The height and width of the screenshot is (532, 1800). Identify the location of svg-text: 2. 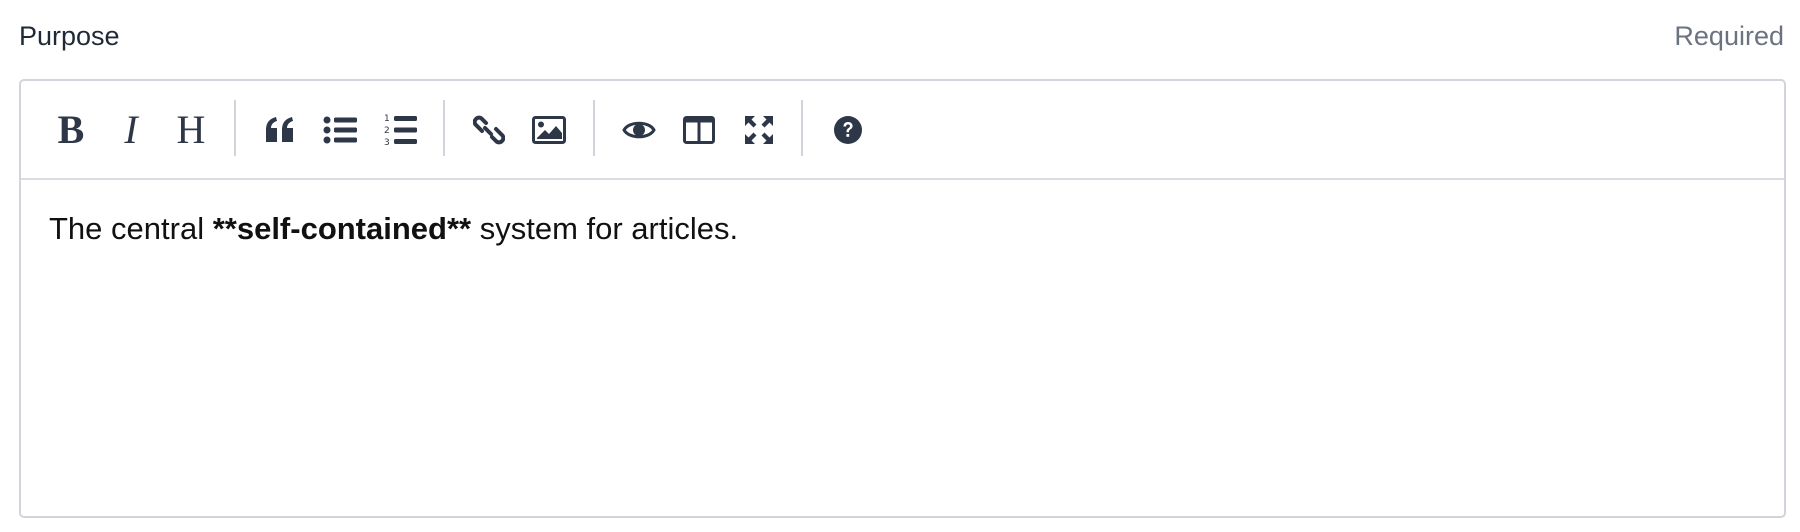
(387, 131).